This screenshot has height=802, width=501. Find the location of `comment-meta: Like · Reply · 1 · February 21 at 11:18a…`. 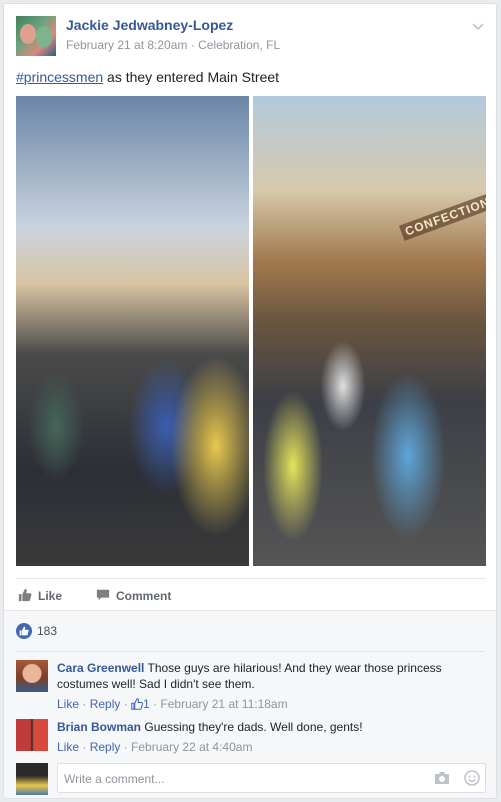

comment-meta: Like · Reply · 1 · February 21 at 11:18a… is located at coordinates (267, 705).